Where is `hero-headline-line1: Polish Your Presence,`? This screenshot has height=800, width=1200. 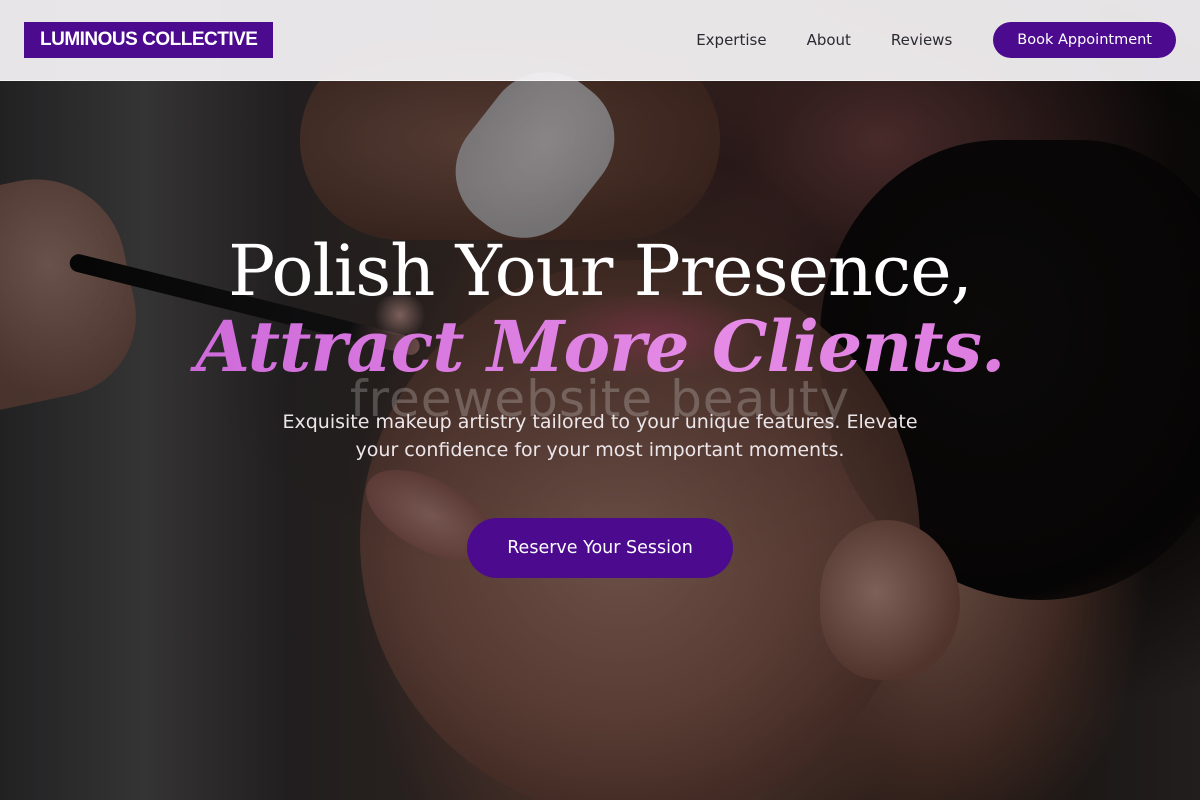
hero-headline-line1: Polish Your Presence, is located at coordinates (600, 271).